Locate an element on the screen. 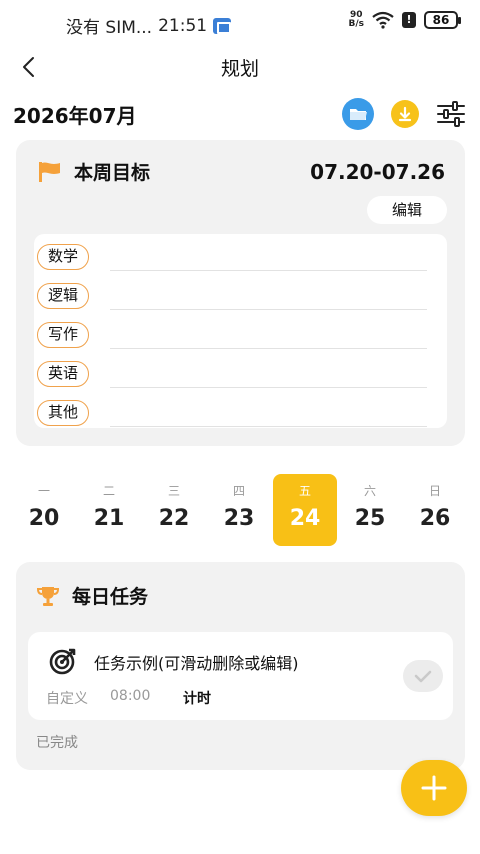  network-speed-unit: B/s is located at coordinates (356, 24).